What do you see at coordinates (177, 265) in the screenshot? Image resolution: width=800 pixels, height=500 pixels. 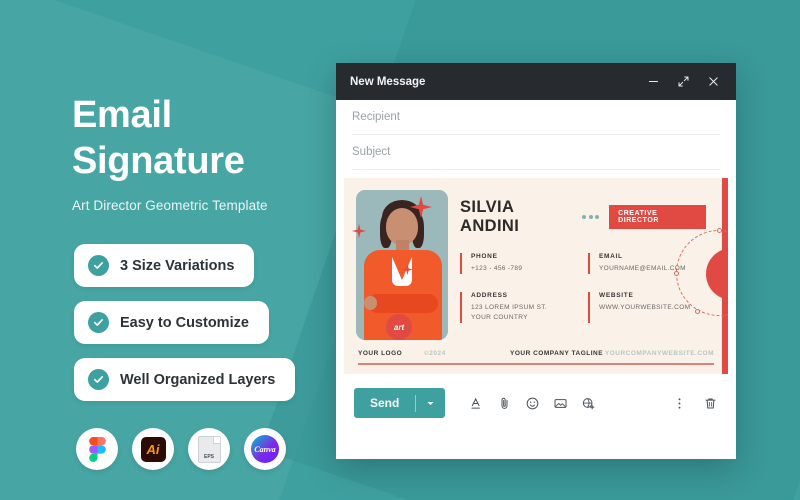 I see `feature-badge-label: 3 Size Variations` at bounding box center [177, 265].